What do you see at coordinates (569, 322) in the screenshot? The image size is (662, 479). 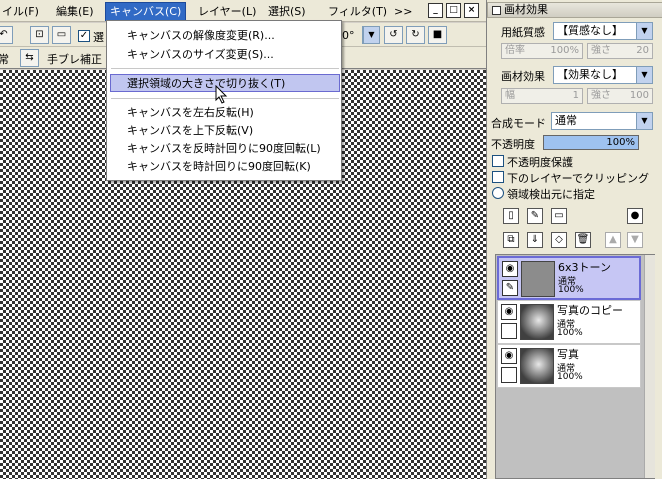 I see `layer-row: ◉ 写真のコピー 通常 100%` at bounding box center [569, 322].